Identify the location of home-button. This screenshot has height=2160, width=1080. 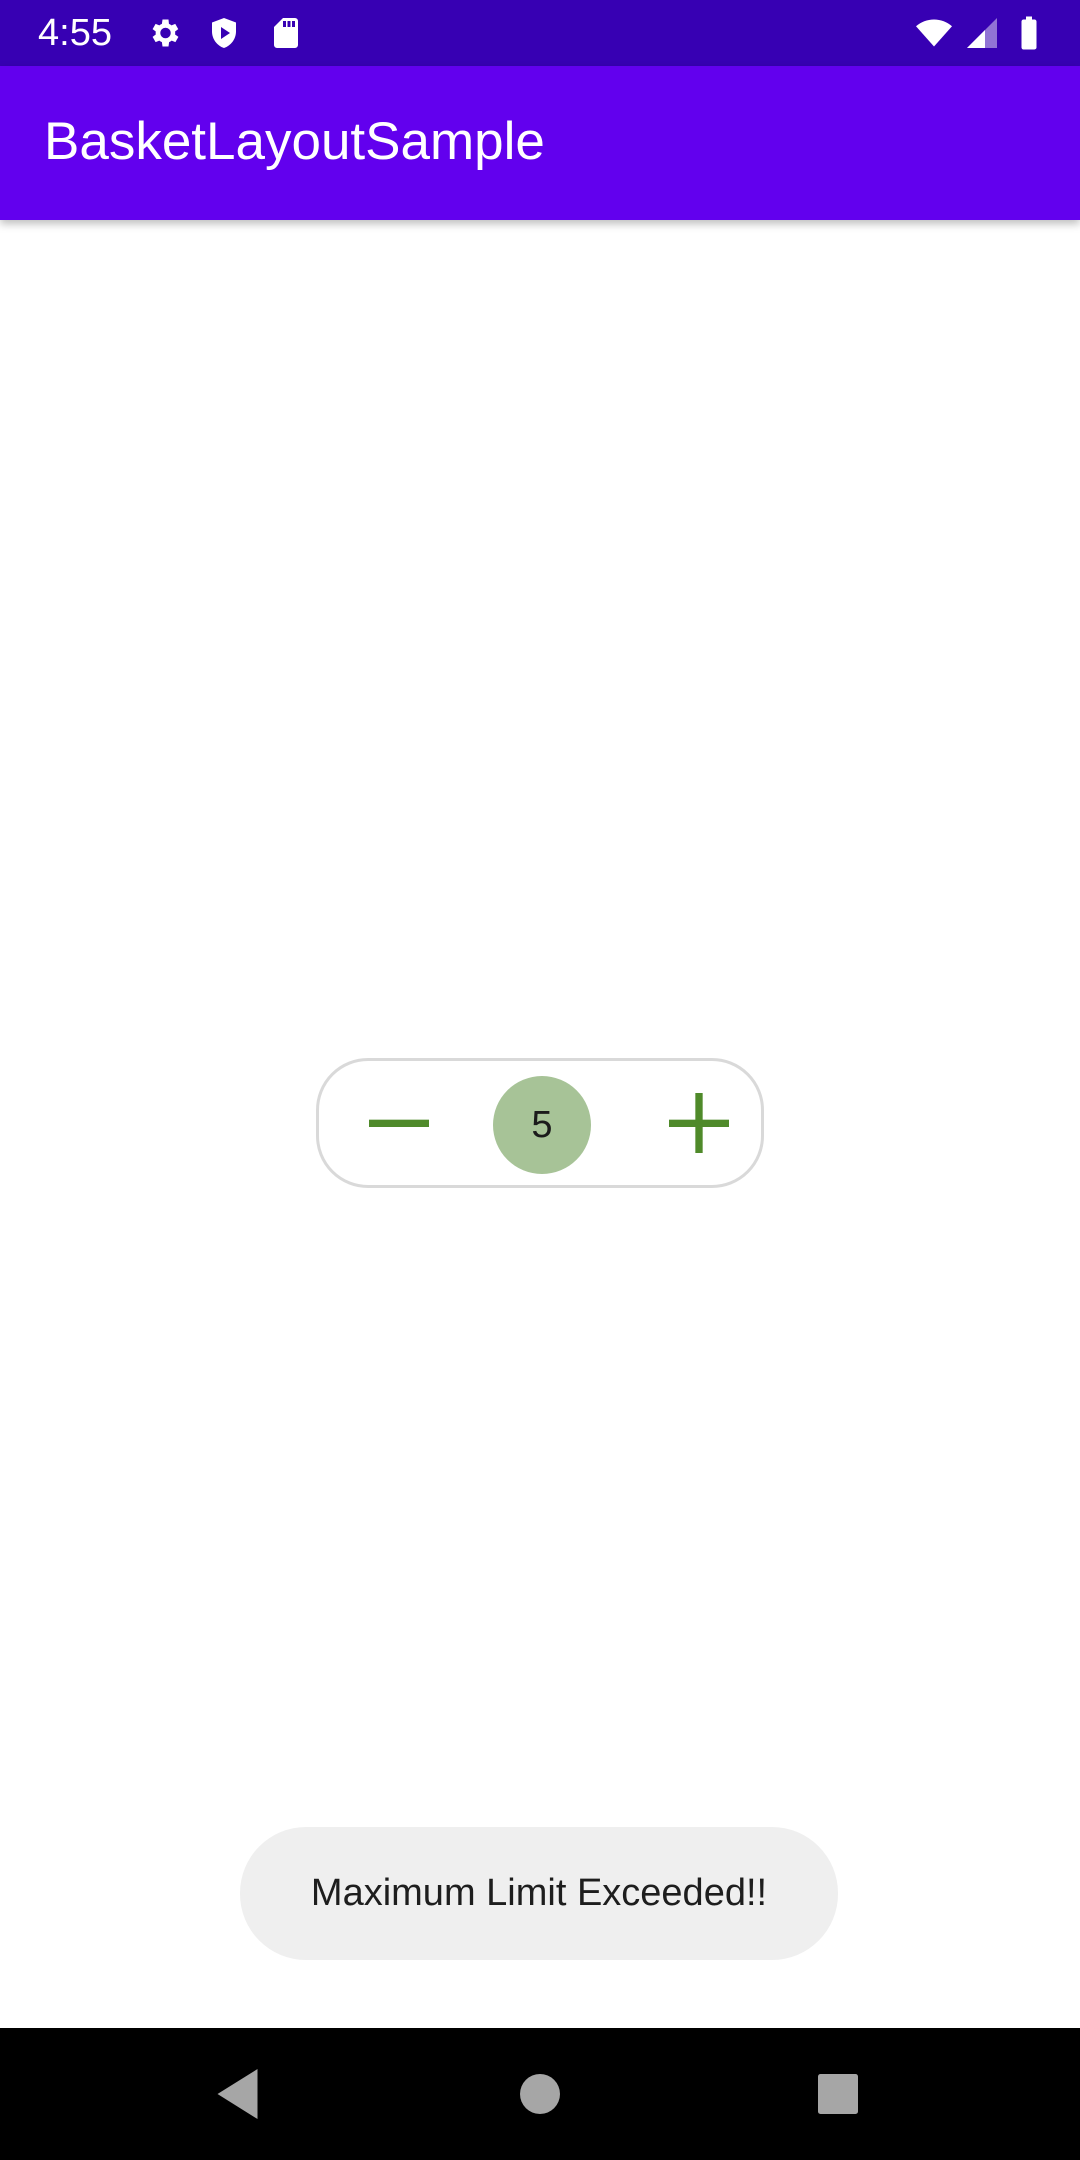
(540, 2094).